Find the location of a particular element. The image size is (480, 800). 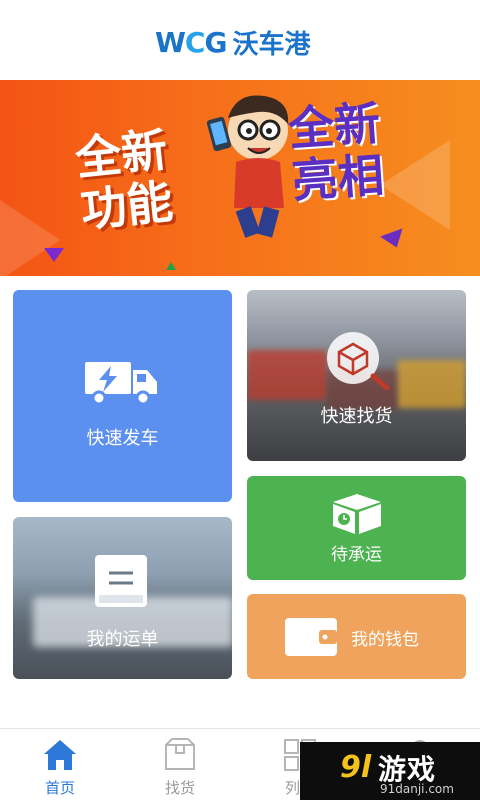

tab-find-goods: 找货 is located at coordinates (180, 764).